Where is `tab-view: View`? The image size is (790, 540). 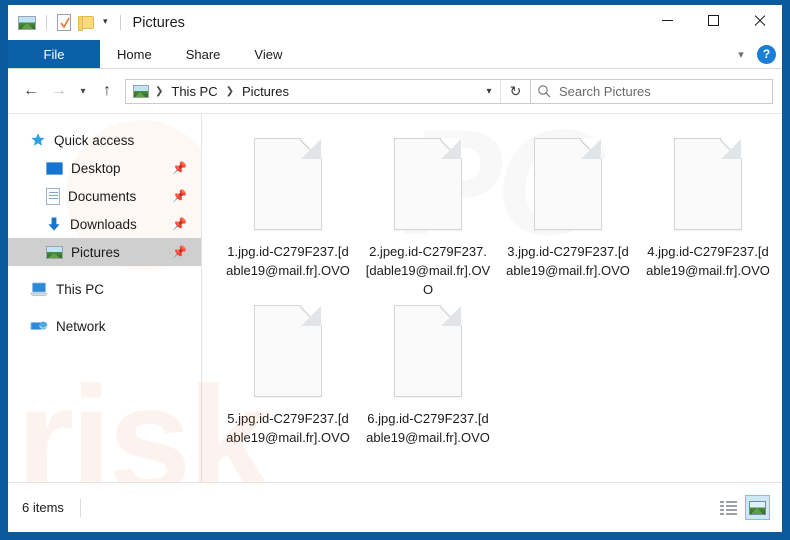
tab-view: View is located at coordinates (268, 54).